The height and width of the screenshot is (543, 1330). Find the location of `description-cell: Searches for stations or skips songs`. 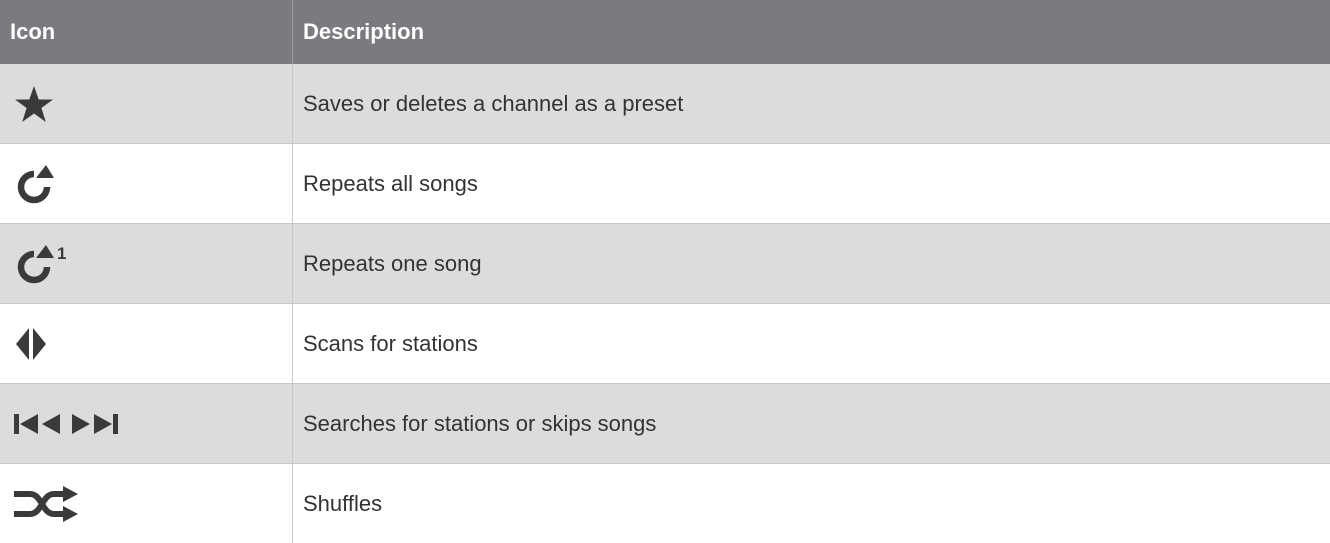

description-cell: Searches for stations or skips songs is located at coordinates (811, 423).